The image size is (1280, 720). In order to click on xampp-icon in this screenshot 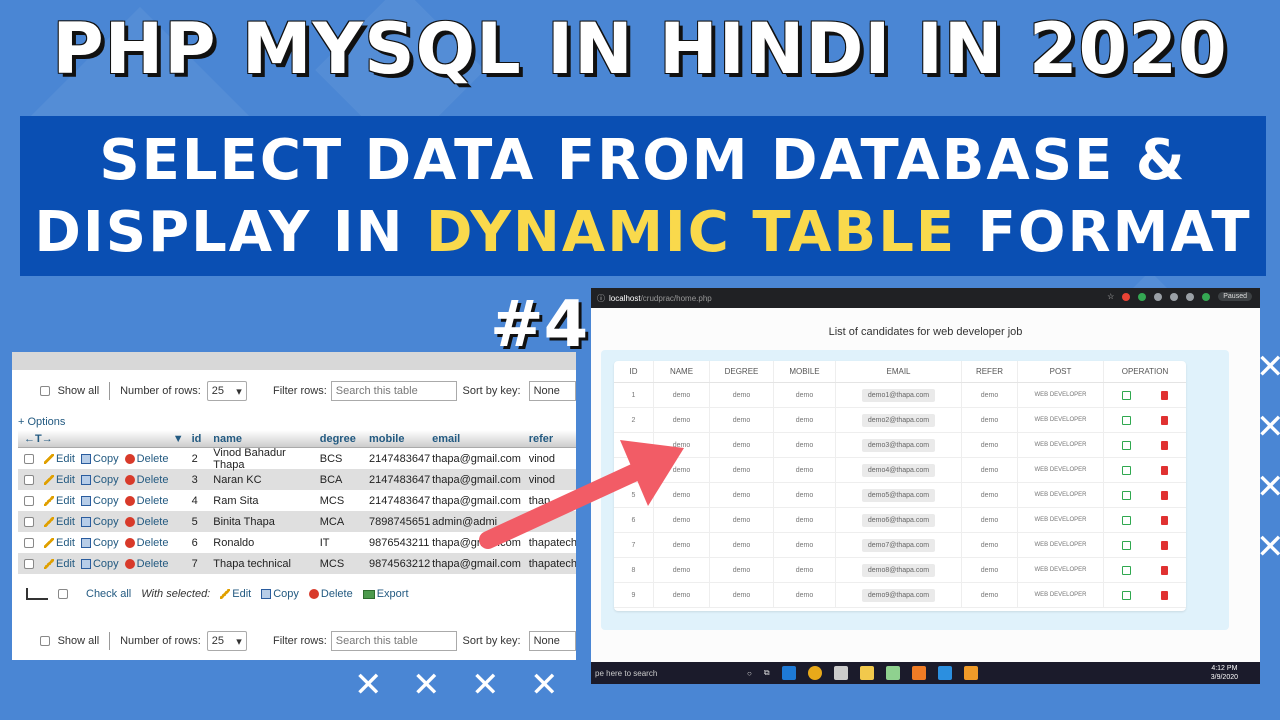, I will do `click(918, 673)`.